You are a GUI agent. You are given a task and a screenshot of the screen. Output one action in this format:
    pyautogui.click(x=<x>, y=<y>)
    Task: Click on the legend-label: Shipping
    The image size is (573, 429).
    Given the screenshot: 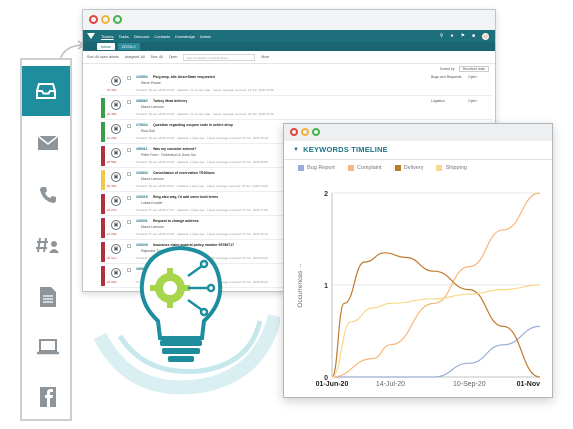 What is the action you would take?
    pyautogui.click(x=456, y=168)
    